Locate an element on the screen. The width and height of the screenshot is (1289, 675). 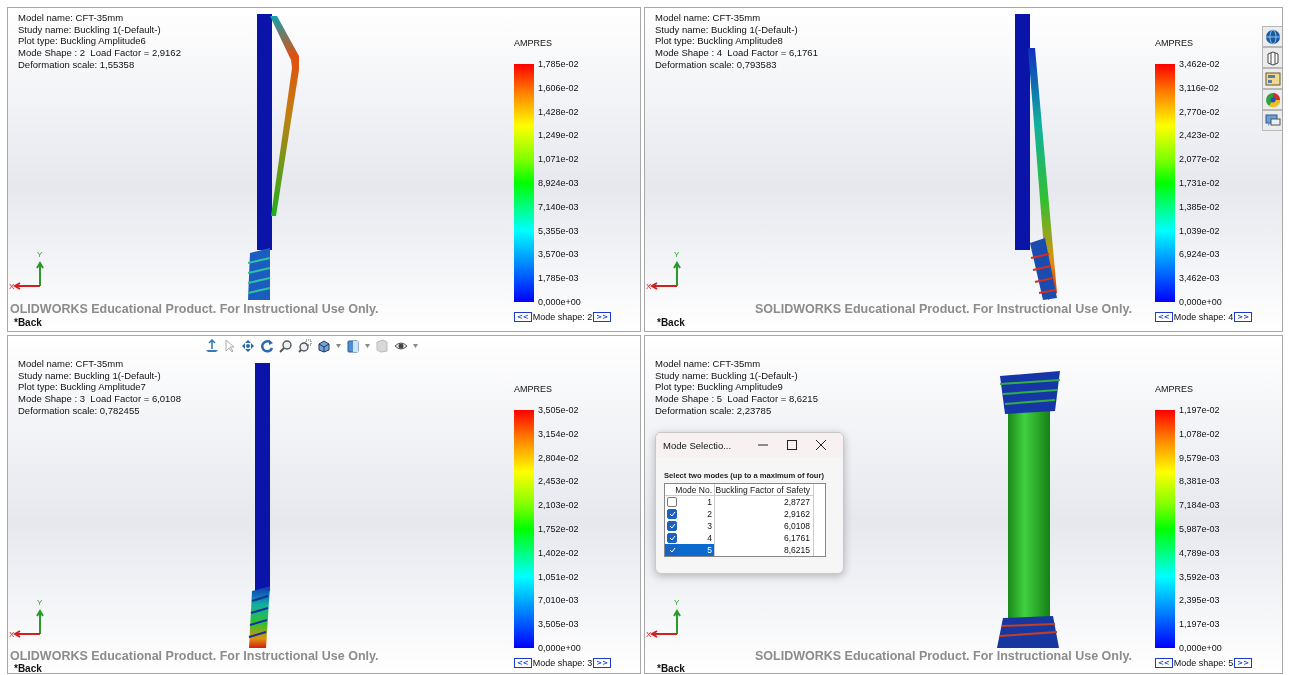
normal-to-icon is located at coordinates (212, 346).